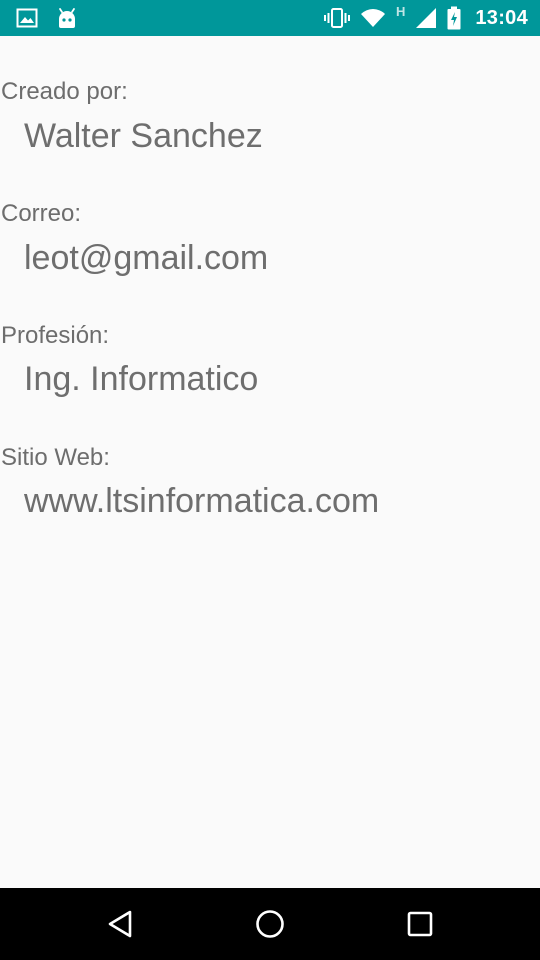 The image size is (540, 960). What do you see at coordinates (41, 213) in the screenshot?
I see `email-label: Correo:` at bounding box center [41, 213].